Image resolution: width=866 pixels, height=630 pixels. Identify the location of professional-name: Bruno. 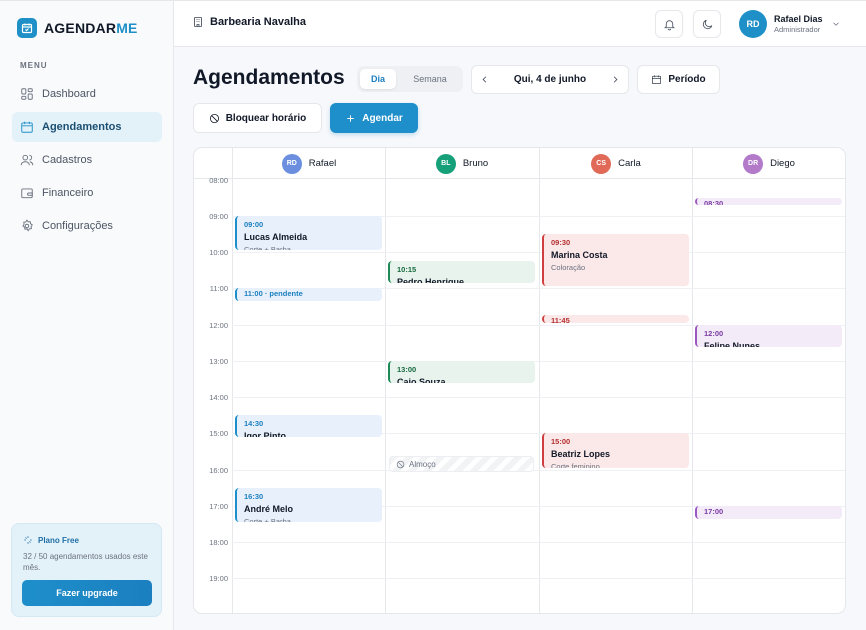
(475, 163).